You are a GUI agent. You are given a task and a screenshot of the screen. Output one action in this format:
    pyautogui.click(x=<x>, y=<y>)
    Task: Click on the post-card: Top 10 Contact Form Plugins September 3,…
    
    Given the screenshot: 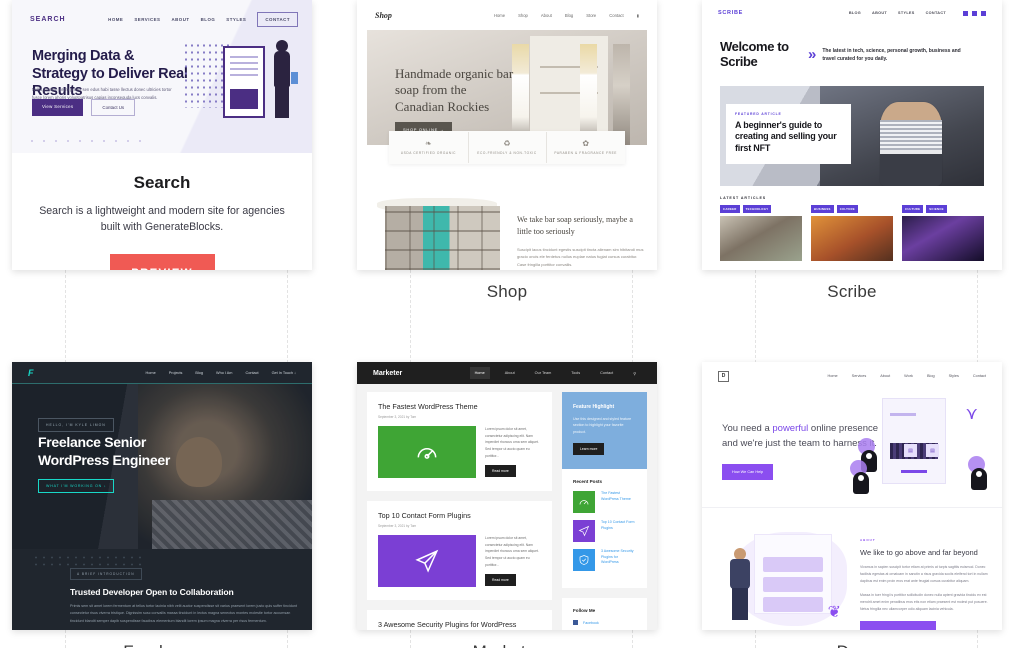 What is the action you would take?
    pyautogui.click(x=459, y=550)
    